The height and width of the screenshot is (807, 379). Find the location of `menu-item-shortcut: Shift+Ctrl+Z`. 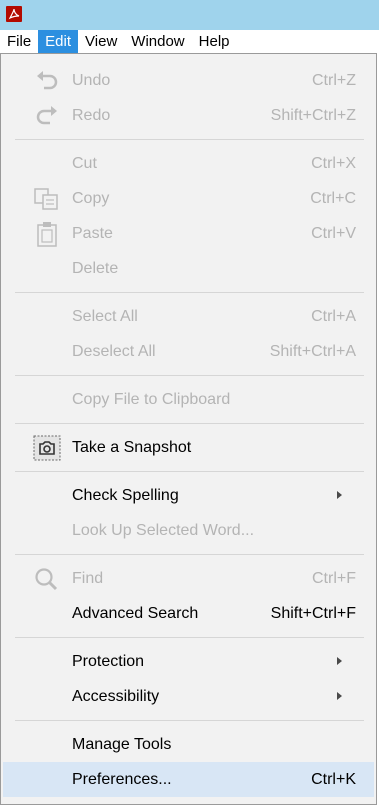

menu-item-shortcut: Shift+Ctrl+Z is located at coordinates (313, 115).